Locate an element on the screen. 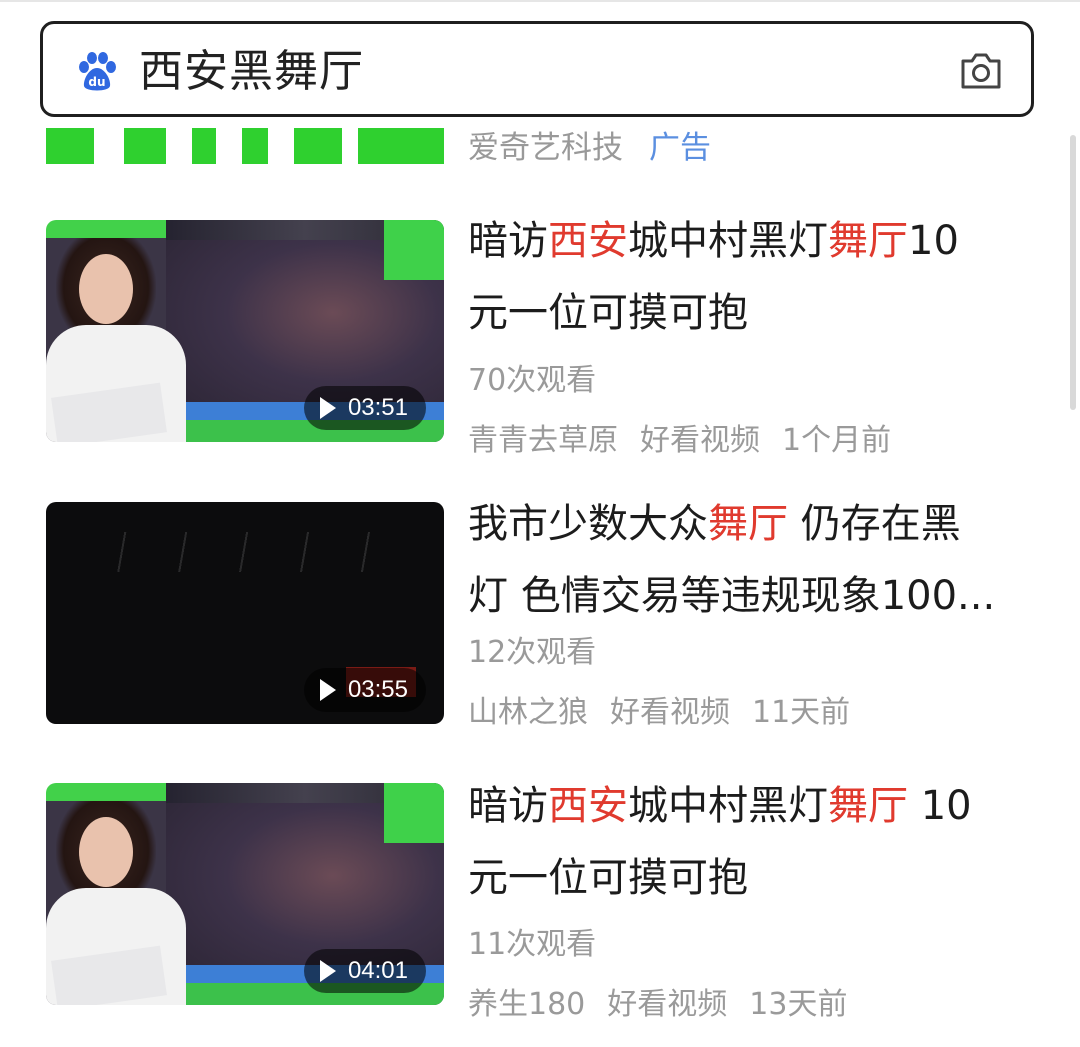 The width and height of the screenshot is (1080, 1047). video-thumbnail: 03:51 is located at coordinates (245, 331).